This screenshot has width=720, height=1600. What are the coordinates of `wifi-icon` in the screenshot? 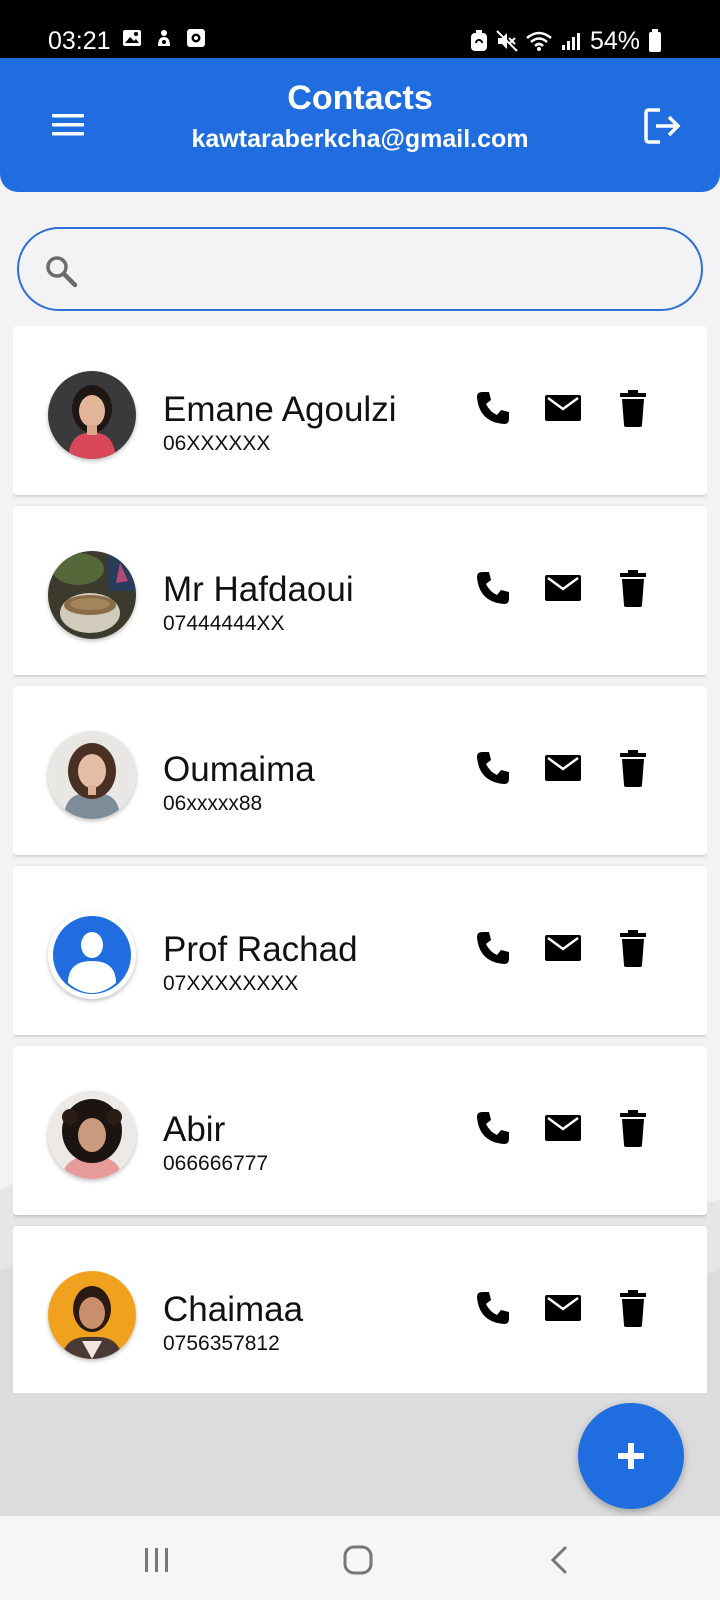 It's located at (539, 41).